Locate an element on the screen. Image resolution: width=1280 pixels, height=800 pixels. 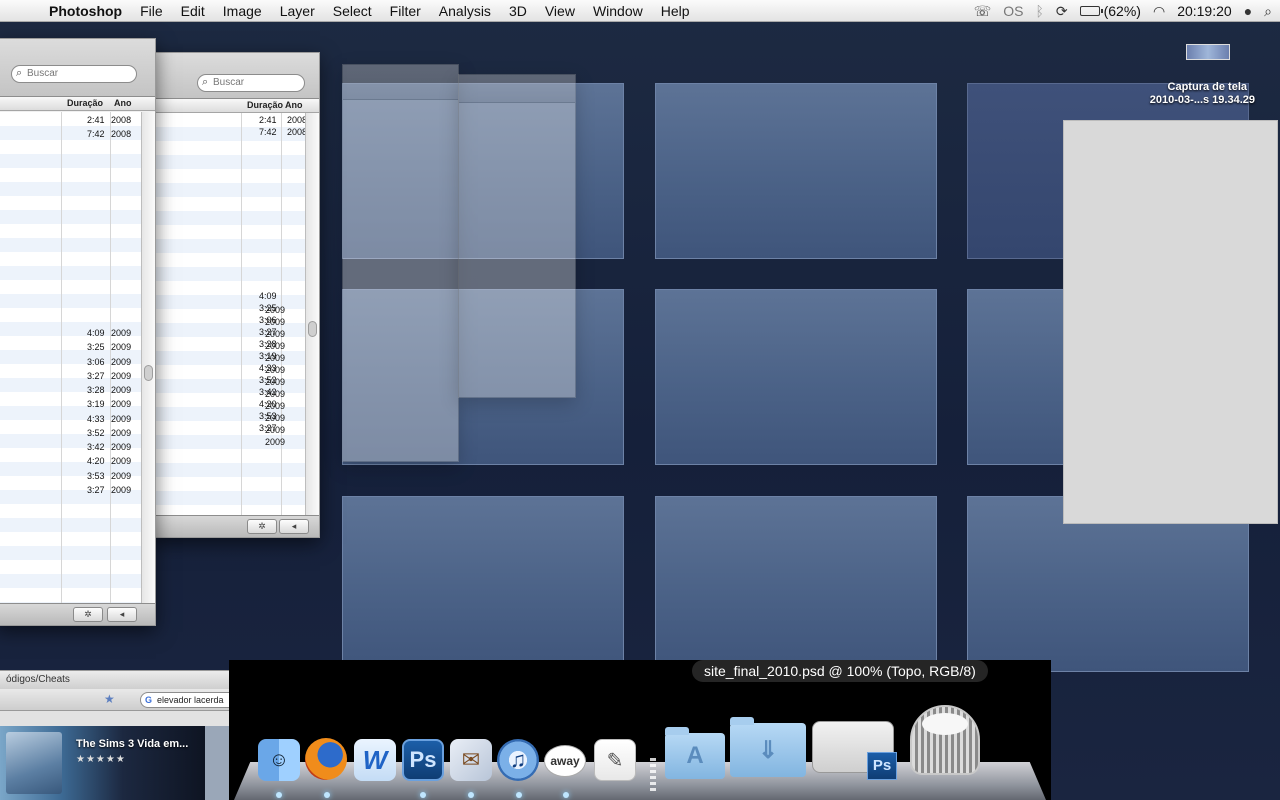
banner-image is located at coordinates (34, 763).